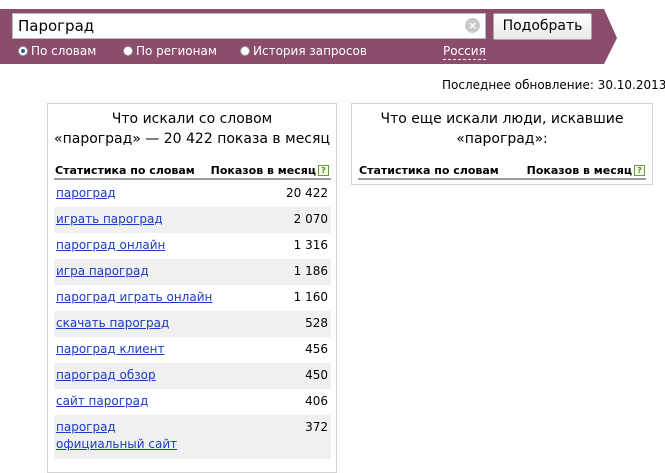 The width and height of the screenshot is (665, 473). I want to click on impressions-count: 1 160, so click(310, 297).